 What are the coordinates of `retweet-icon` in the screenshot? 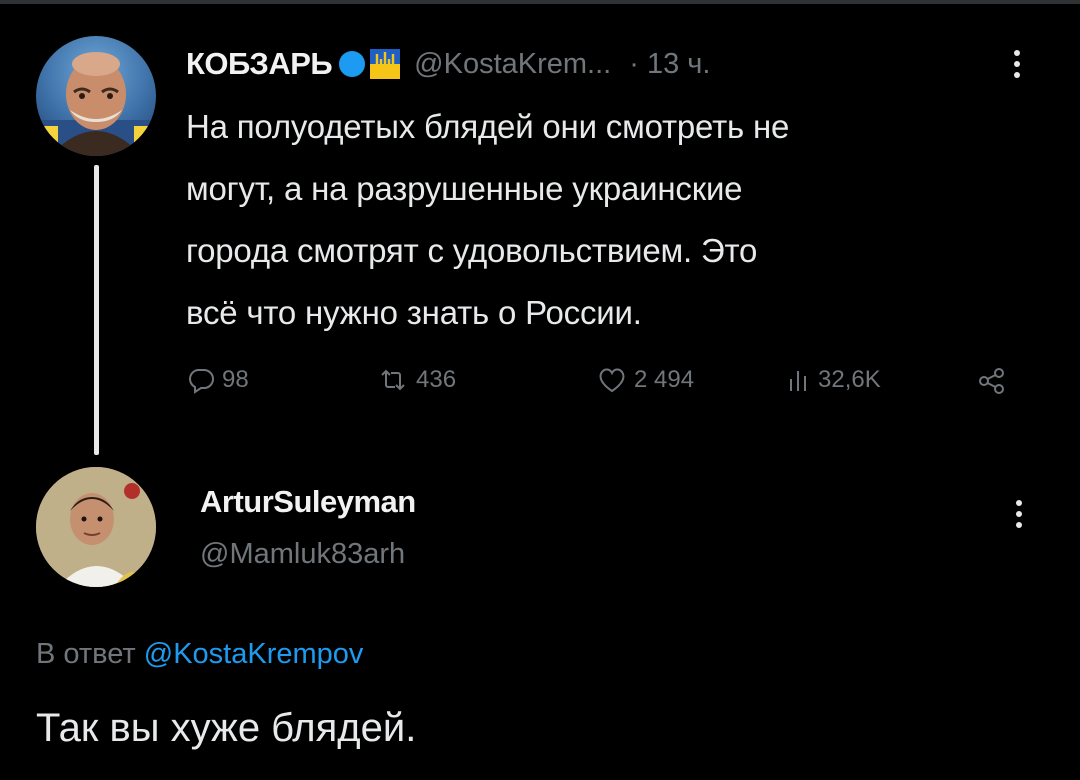 It's located at (393, 380).